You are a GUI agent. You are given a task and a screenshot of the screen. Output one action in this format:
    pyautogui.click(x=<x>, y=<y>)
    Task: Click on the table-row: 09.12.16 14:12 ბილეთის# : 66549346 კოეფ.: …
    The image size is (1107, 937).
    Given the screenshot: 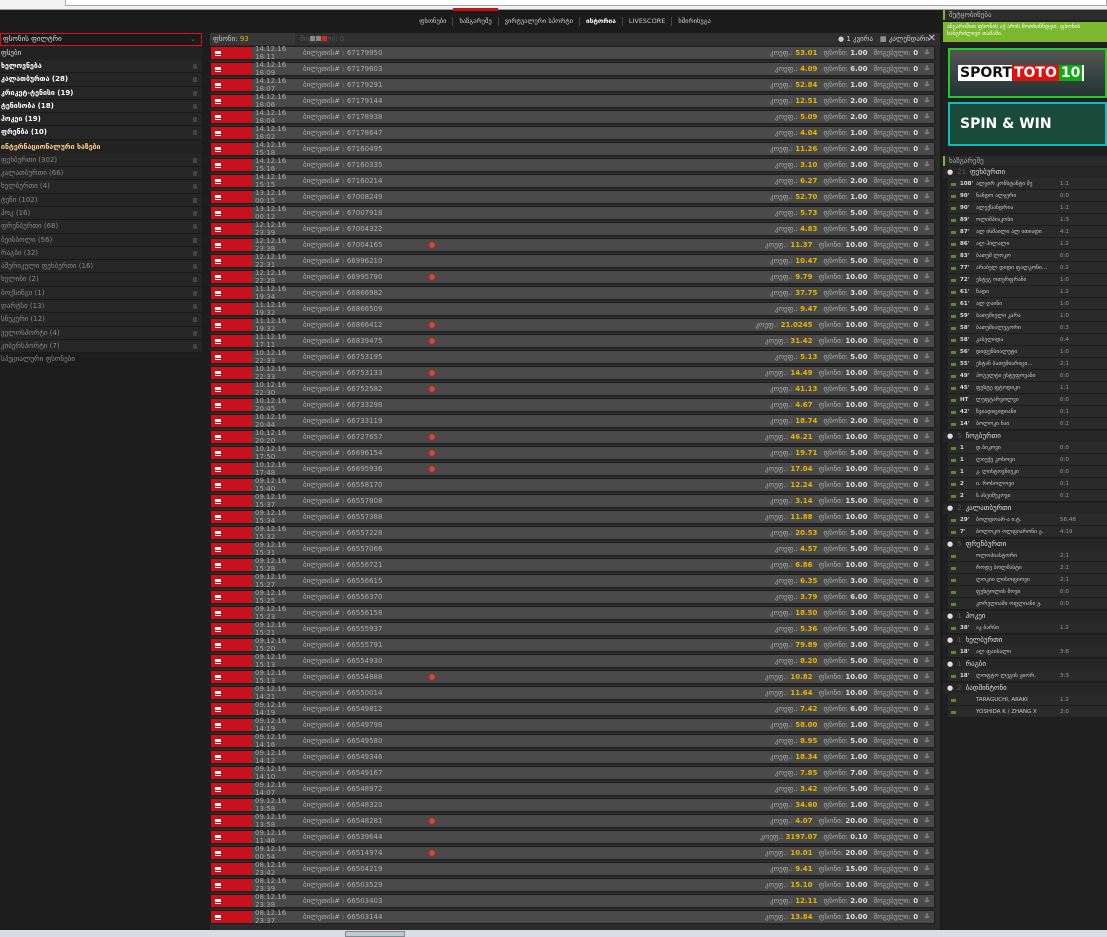 What is the action you would take?
    pyautogui.click(x=572, y=757)
    